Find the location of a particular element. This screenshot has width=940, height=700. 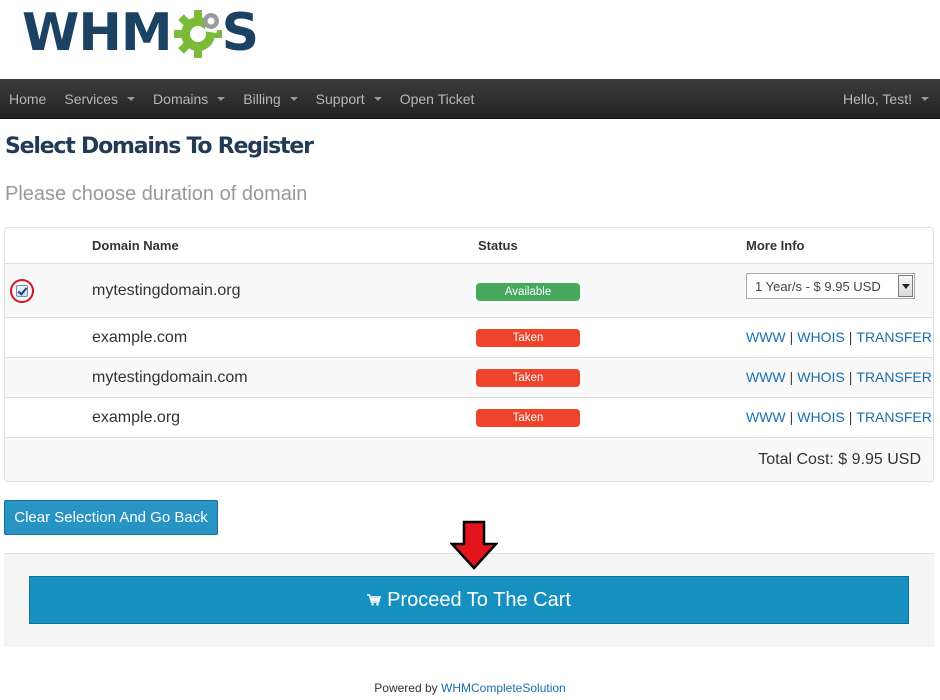

table-header: Domain Name Status More Info is located at coordinates (469, 245).